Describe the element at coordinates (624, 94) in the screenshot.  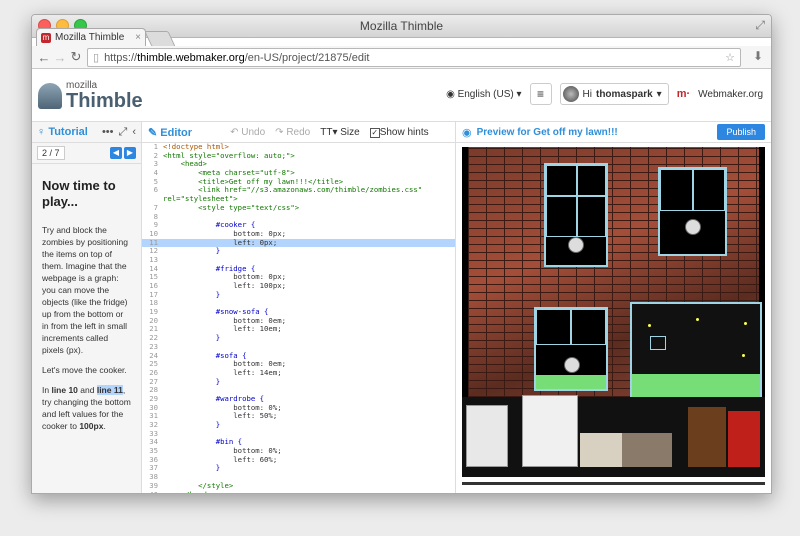
I see `username-text: thomaspark` at that location.